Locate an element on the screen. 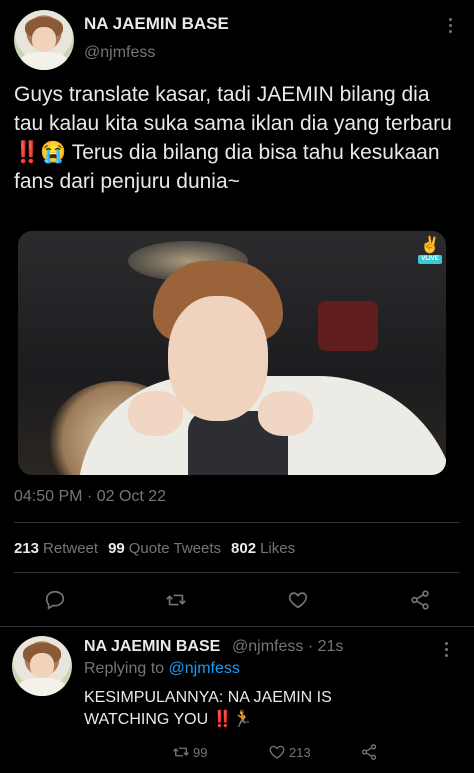 The image size is (474, 773). author-handle: @njmfess is located at coordinates (119, 53).